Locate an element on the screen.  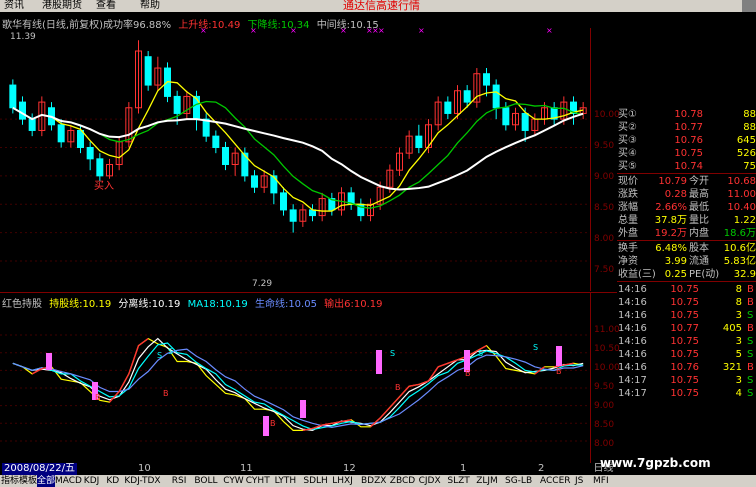
tab-sdlh: SDLH is located at coordinates (315, 481).